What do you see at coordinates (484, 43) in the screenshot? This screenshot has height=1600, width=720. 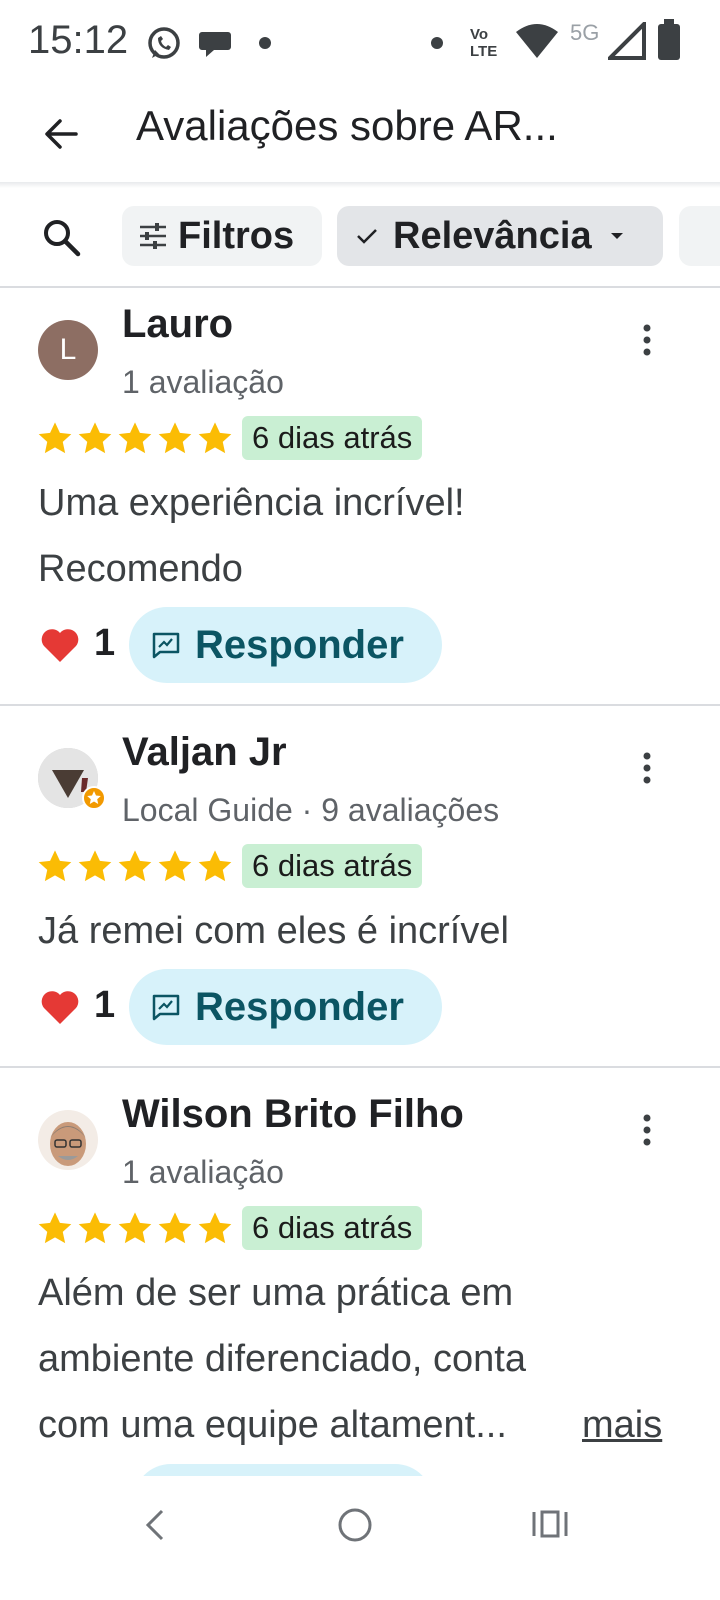 I see `volte-icon: Vo LTE` at bounding box center [484, 43].